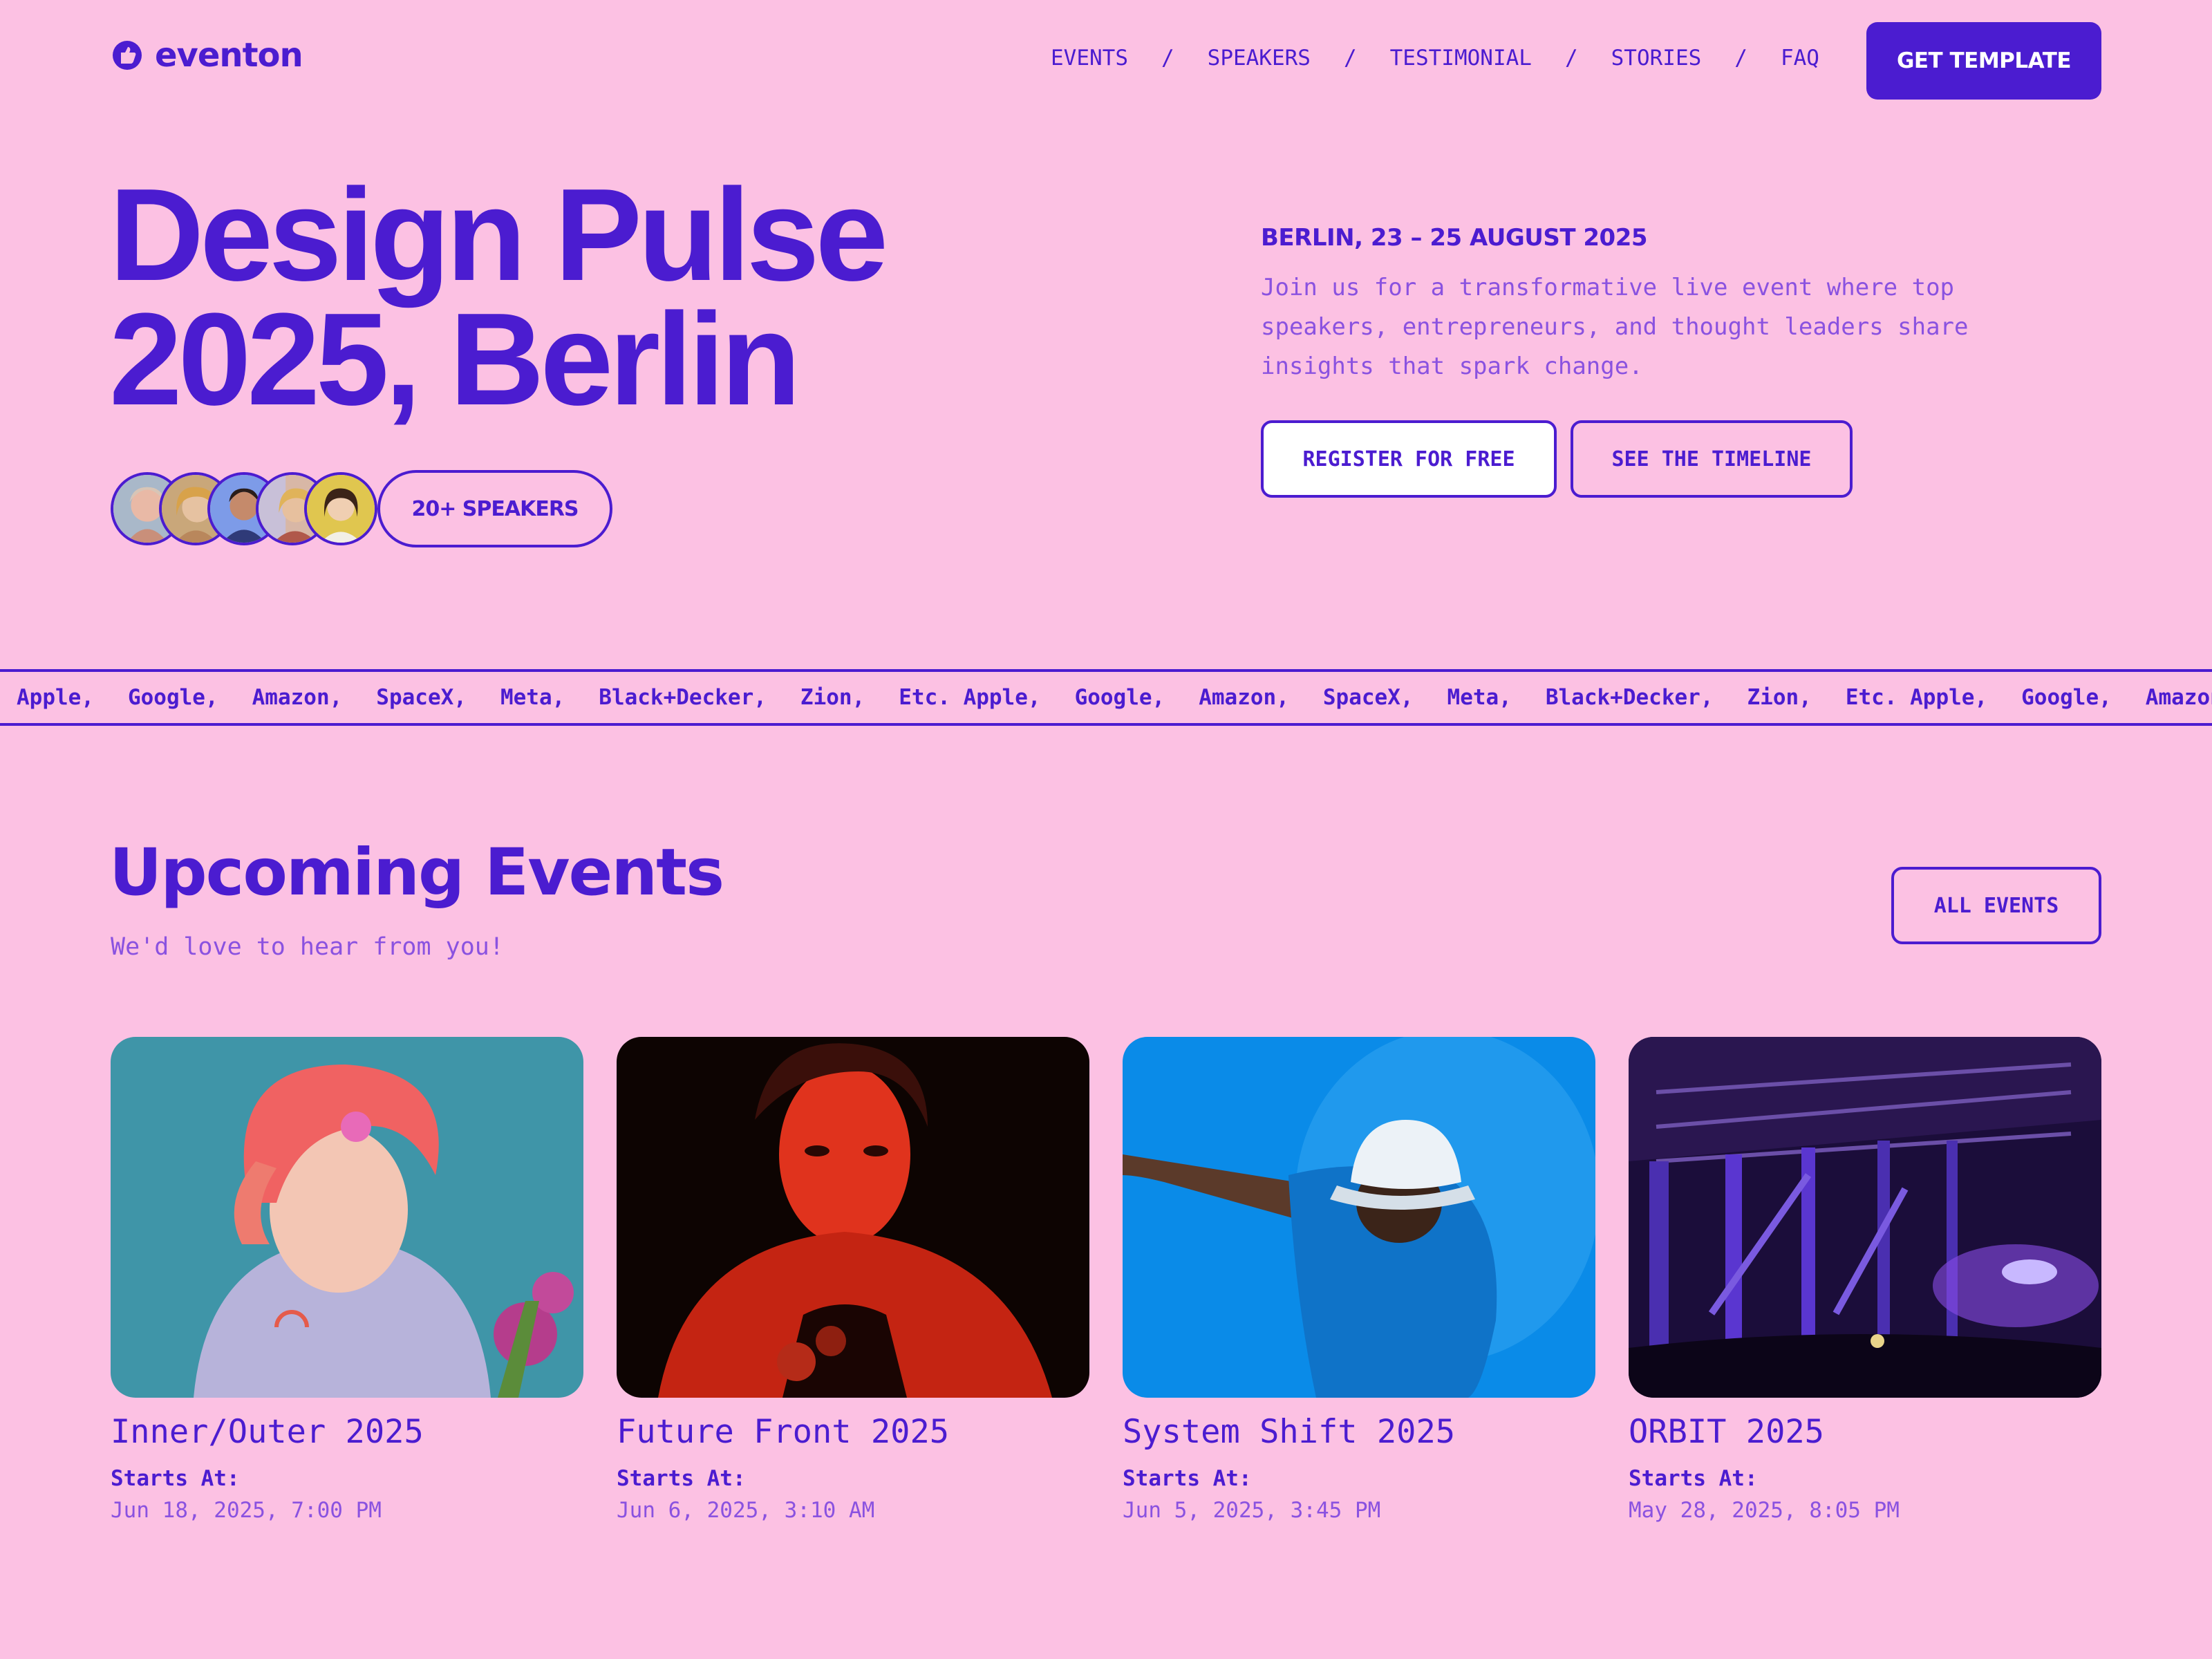 Image resolution: width=2212 pixels, height=1659 pixels. Describe the element at coordinates (307, 947) in the screenshot. I see `section-subtitle: We'd love to hear from you!` at that location.